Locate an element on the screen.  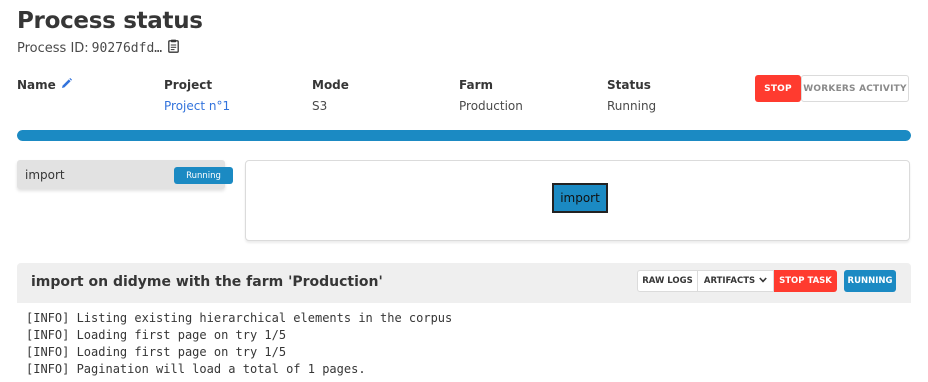
field-status: Status Running is located at coordinates (631, 95).